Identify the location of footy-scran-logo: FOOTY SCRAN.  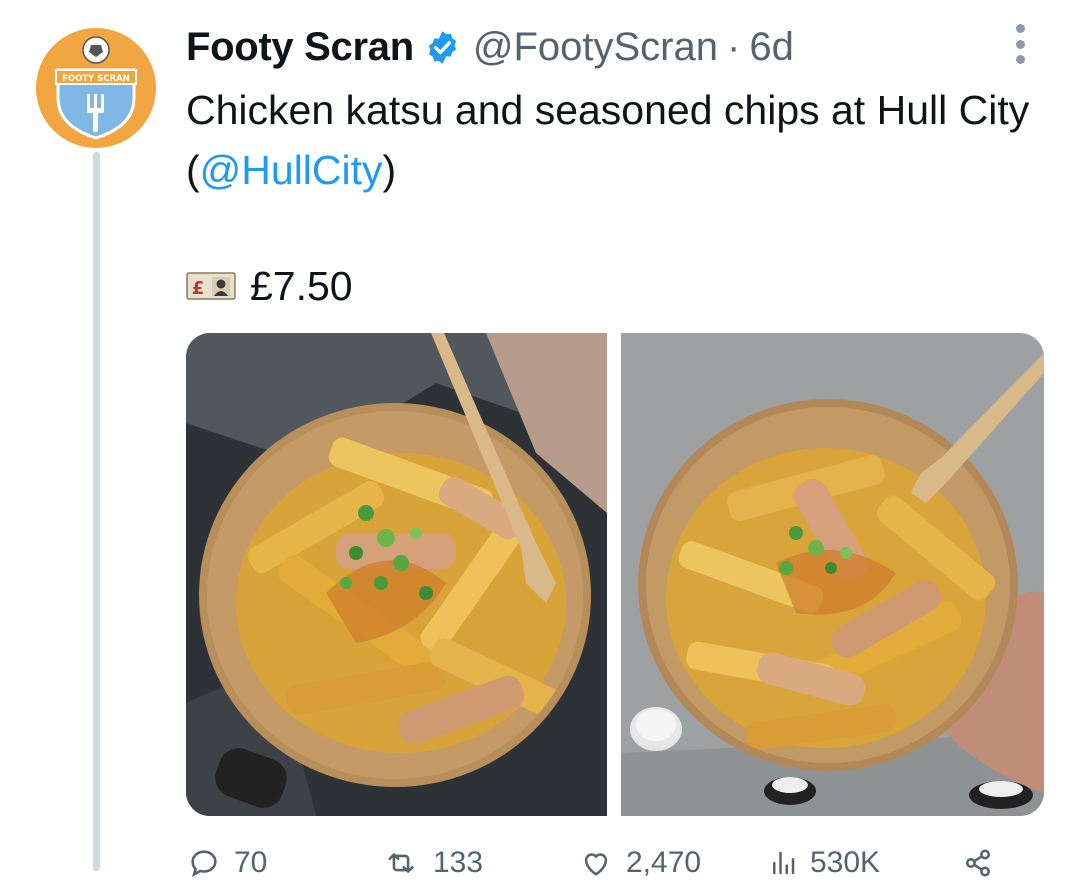
(96, 88).